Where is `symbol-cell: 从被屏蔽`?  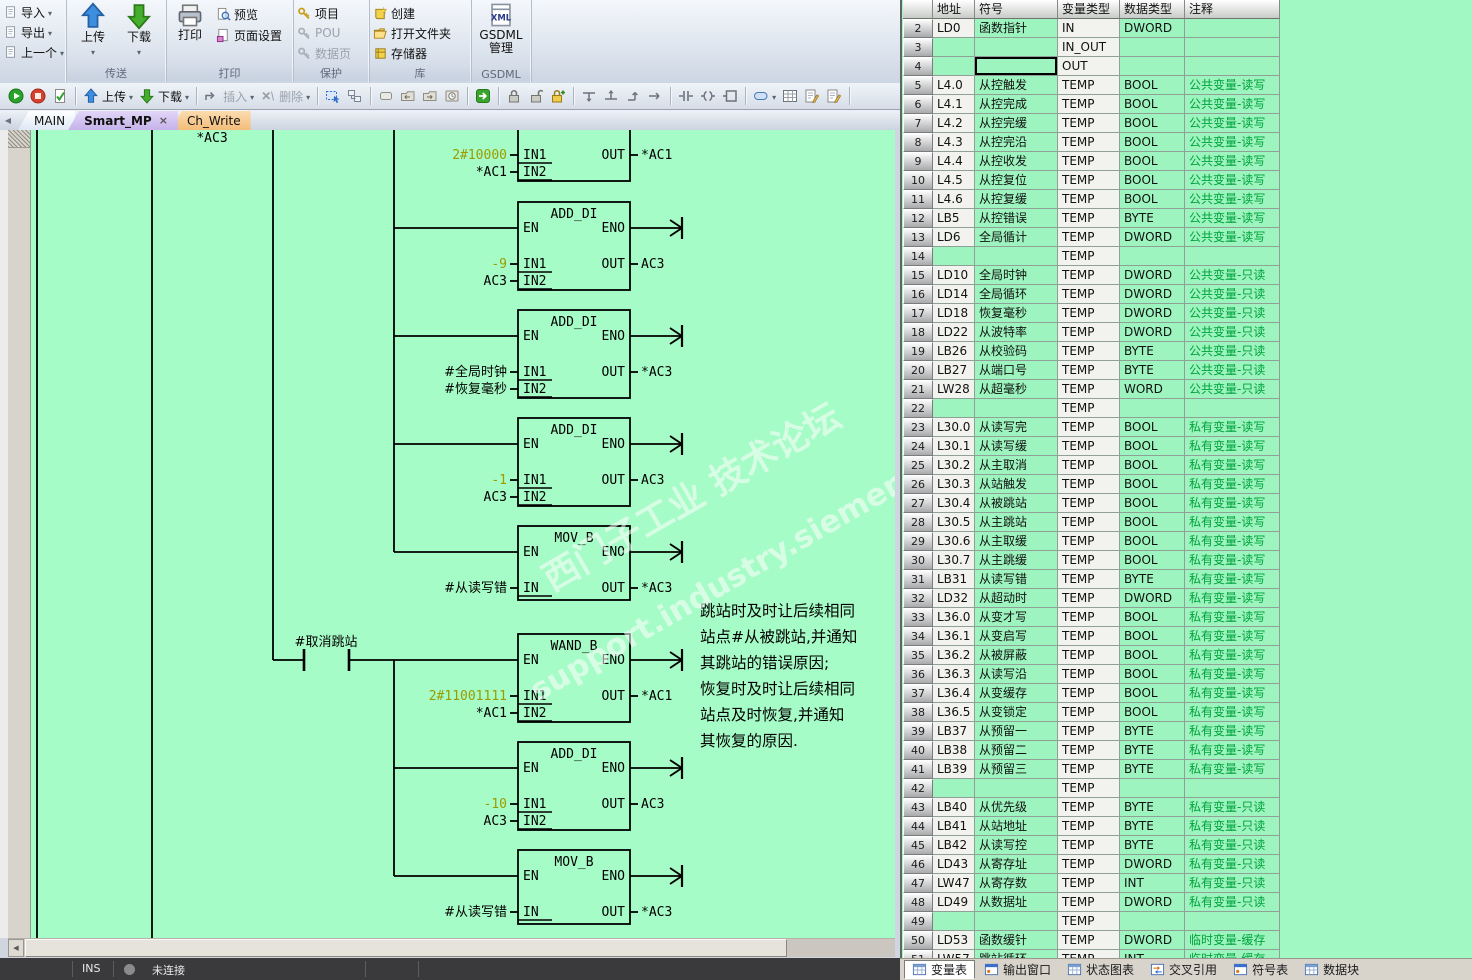
symbol-cell: 从被屏蔽 is located at coordinates (1016, 655).